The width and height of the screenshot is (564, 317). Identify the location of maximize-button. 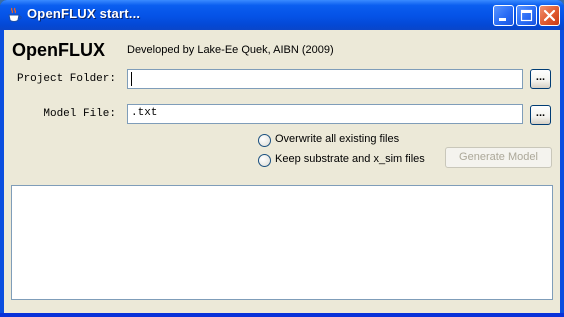
(526, 15).